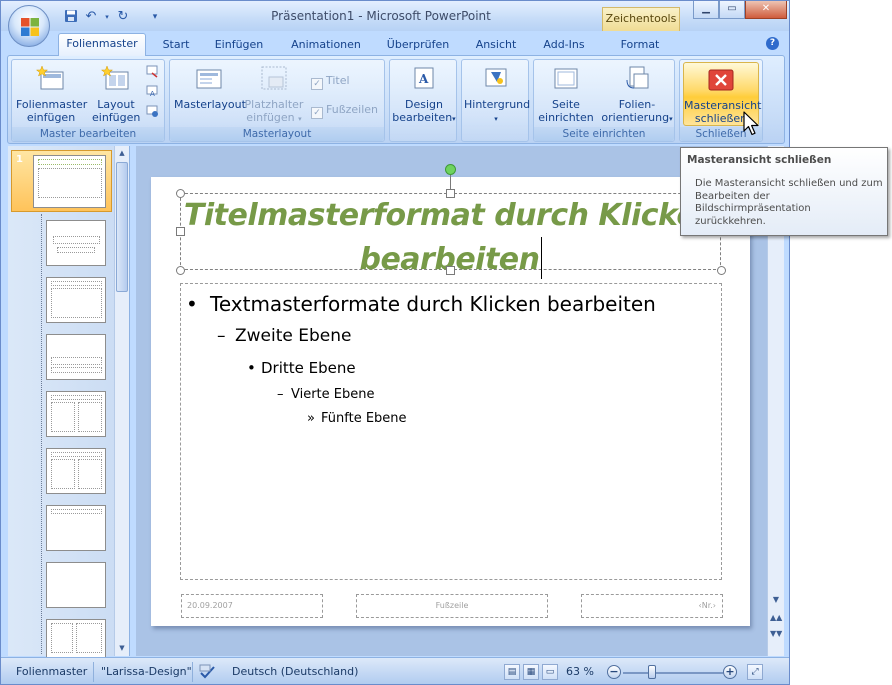 The image size is (892, 685). Describe the element at coordinates (450, 270) in the screenshot. I see `resize-handle-b` at that location.